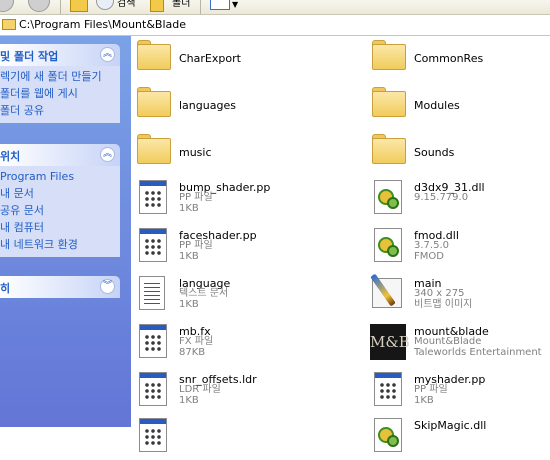 This screenshot has width=550, height=460. I want to click on task-link: 폴더를 웹에 게시, so click(60, 93).